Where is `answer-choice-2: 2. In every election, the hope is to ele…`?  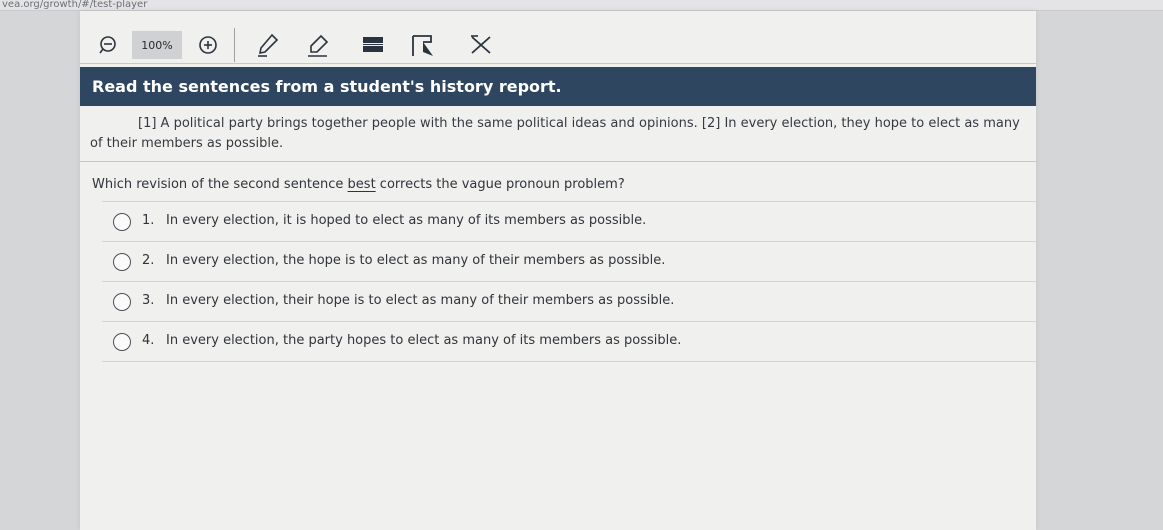 answer-choice-2: 2. In every election, the hope is to ele… is located at coordinates (569, 262).